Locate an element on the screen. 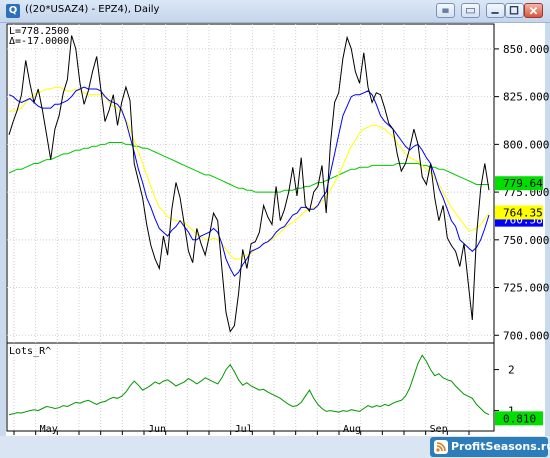 This screenshot has width=550, height=458. indicator-tag: 0.810 is located at coordinates (519, 418).